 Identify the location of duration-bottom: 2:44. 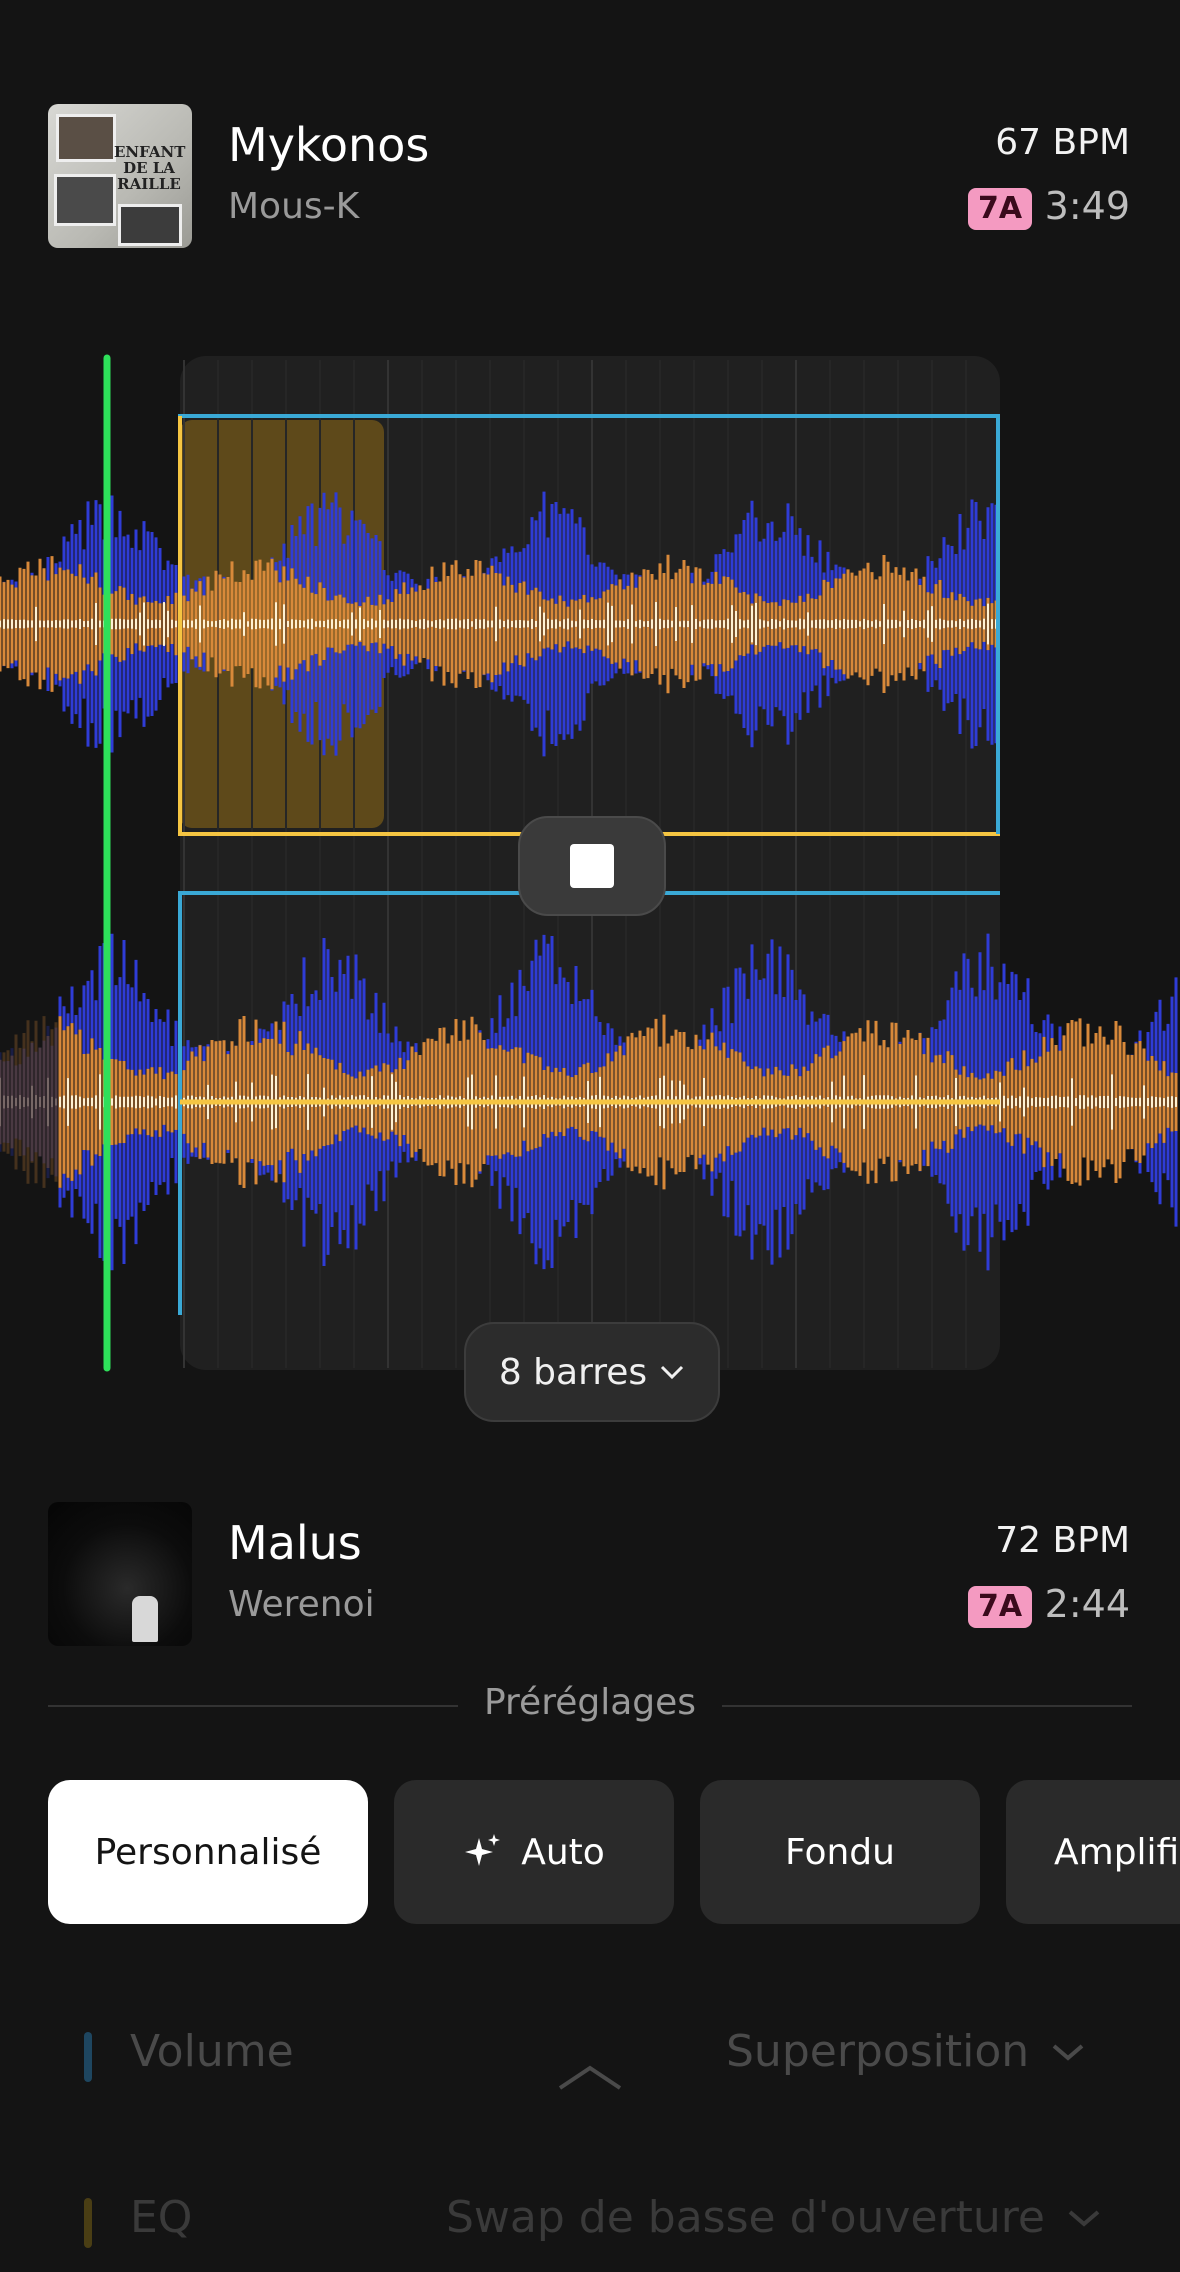
(1087, 1604).